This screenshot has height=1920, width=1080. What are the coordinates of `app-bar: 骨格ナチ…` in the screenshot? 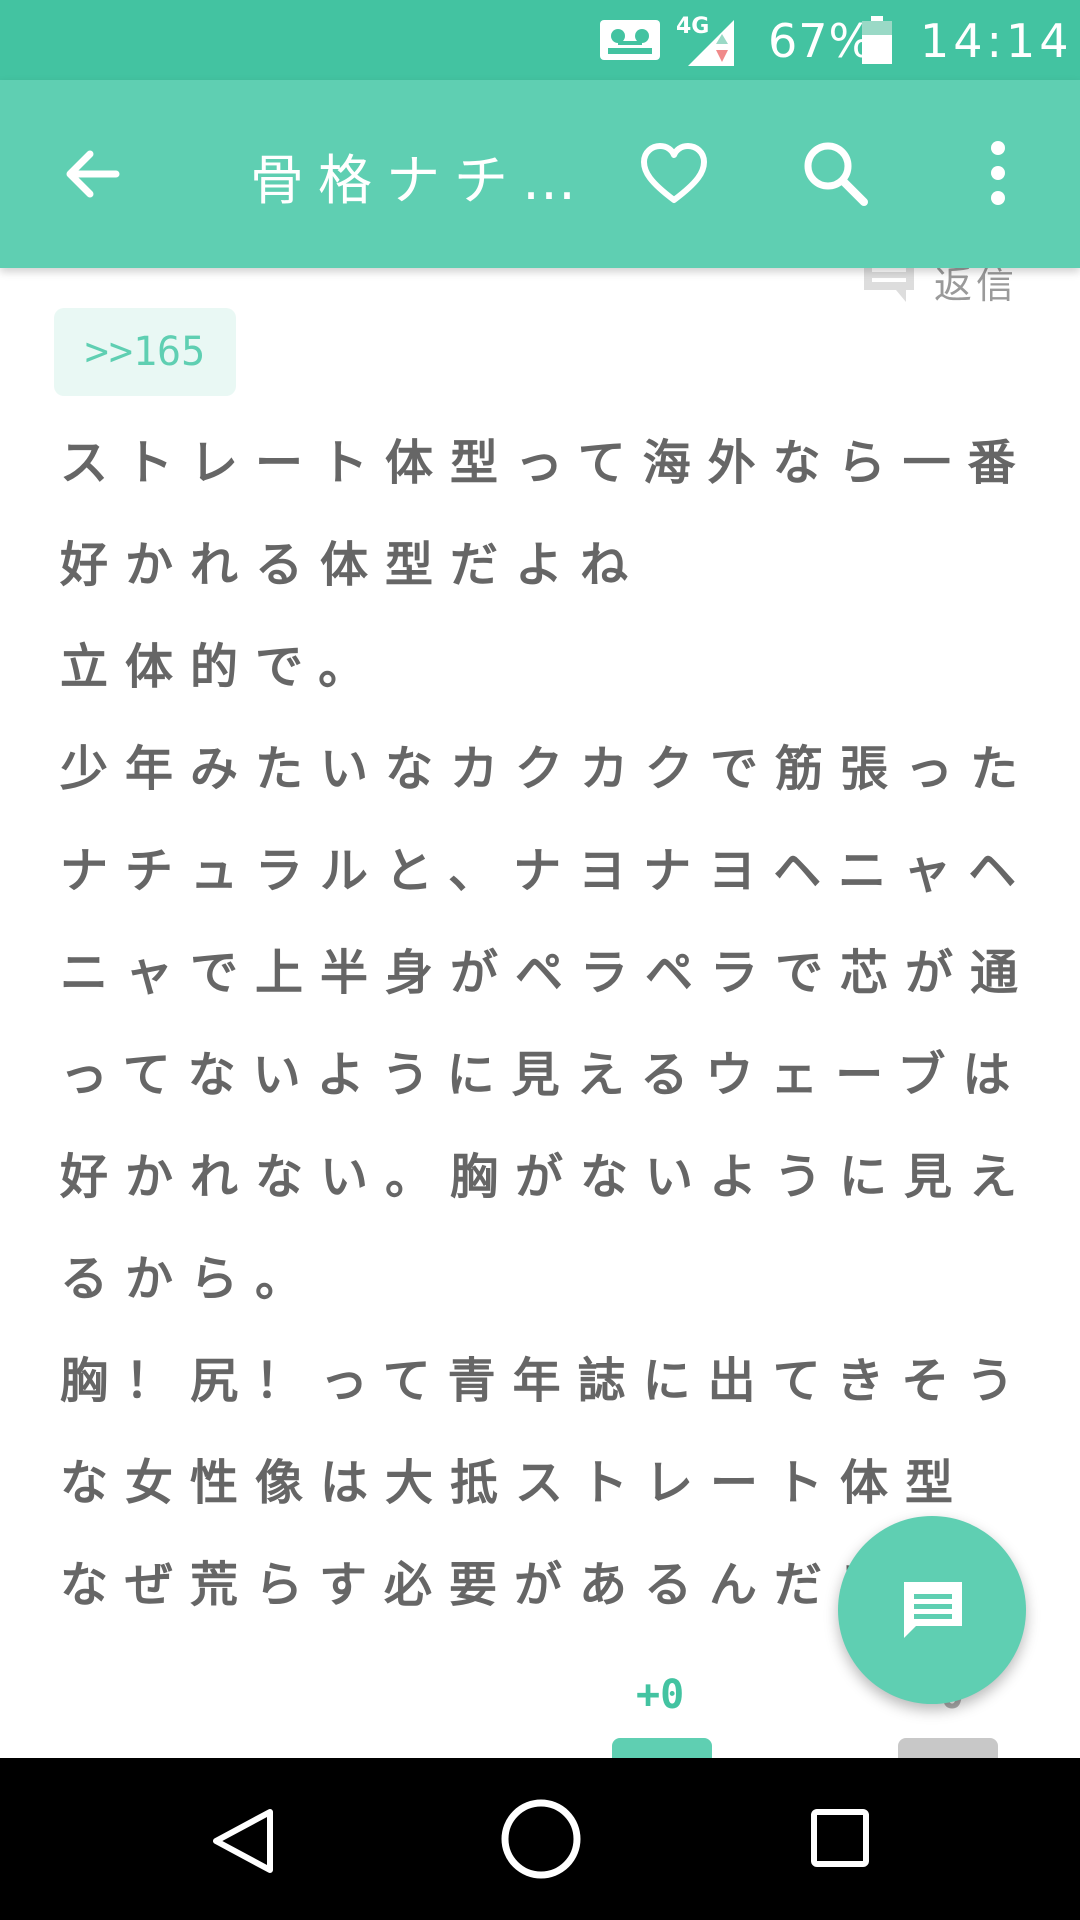 It's located at (540, 174).